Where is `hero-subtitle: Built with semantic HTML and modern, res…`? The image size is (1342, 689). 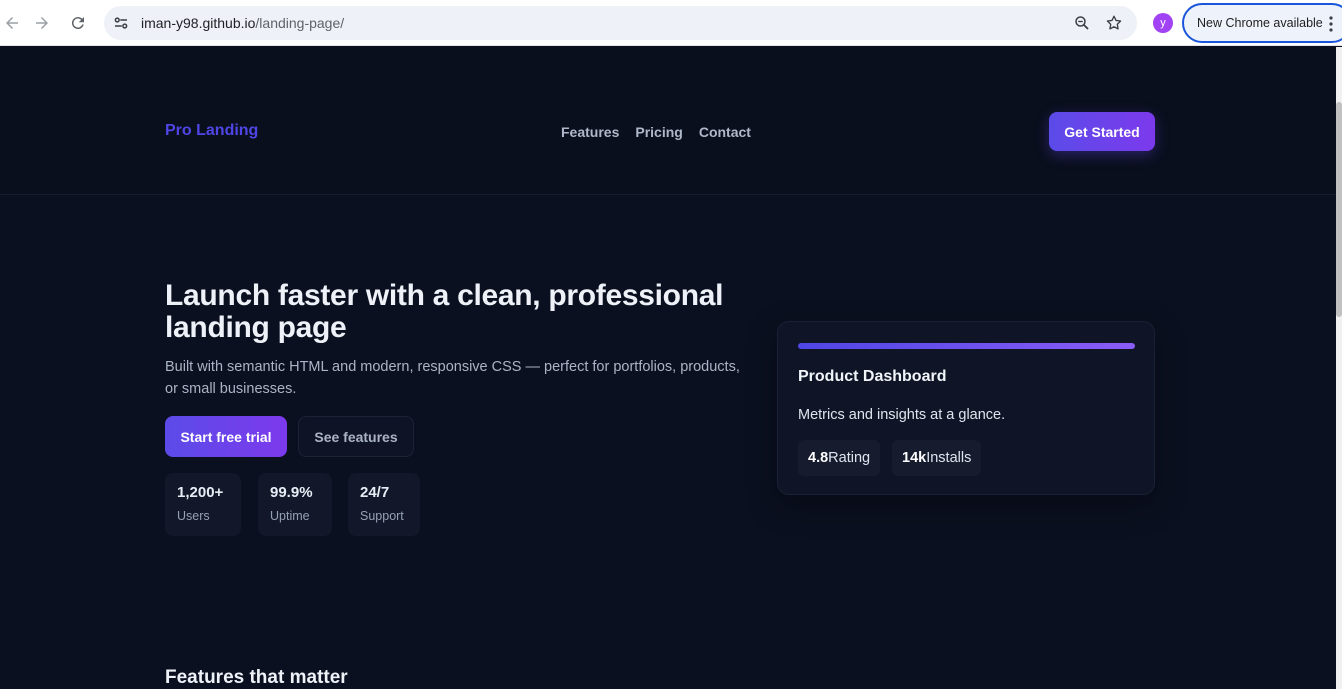 hero-subtitle: Built with semantic HTML and modern, res… is located at coordinates (452, 378).